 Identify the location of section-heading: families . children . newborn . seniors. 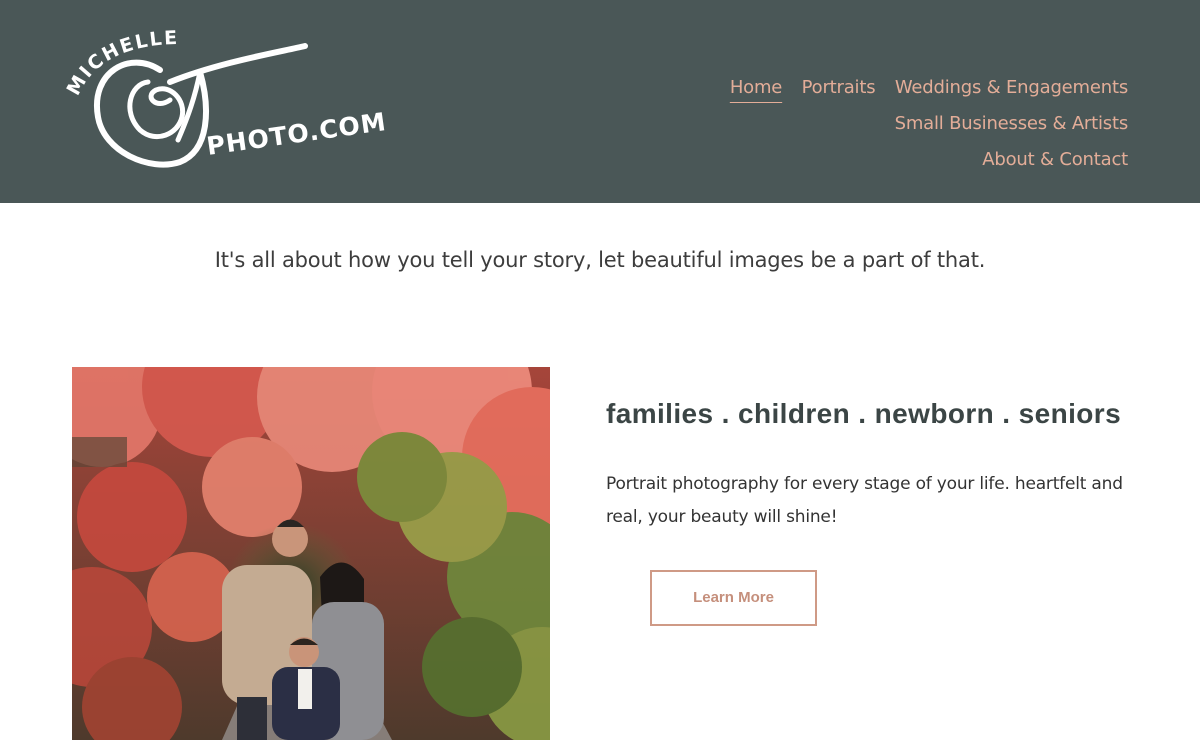
(864, 413).